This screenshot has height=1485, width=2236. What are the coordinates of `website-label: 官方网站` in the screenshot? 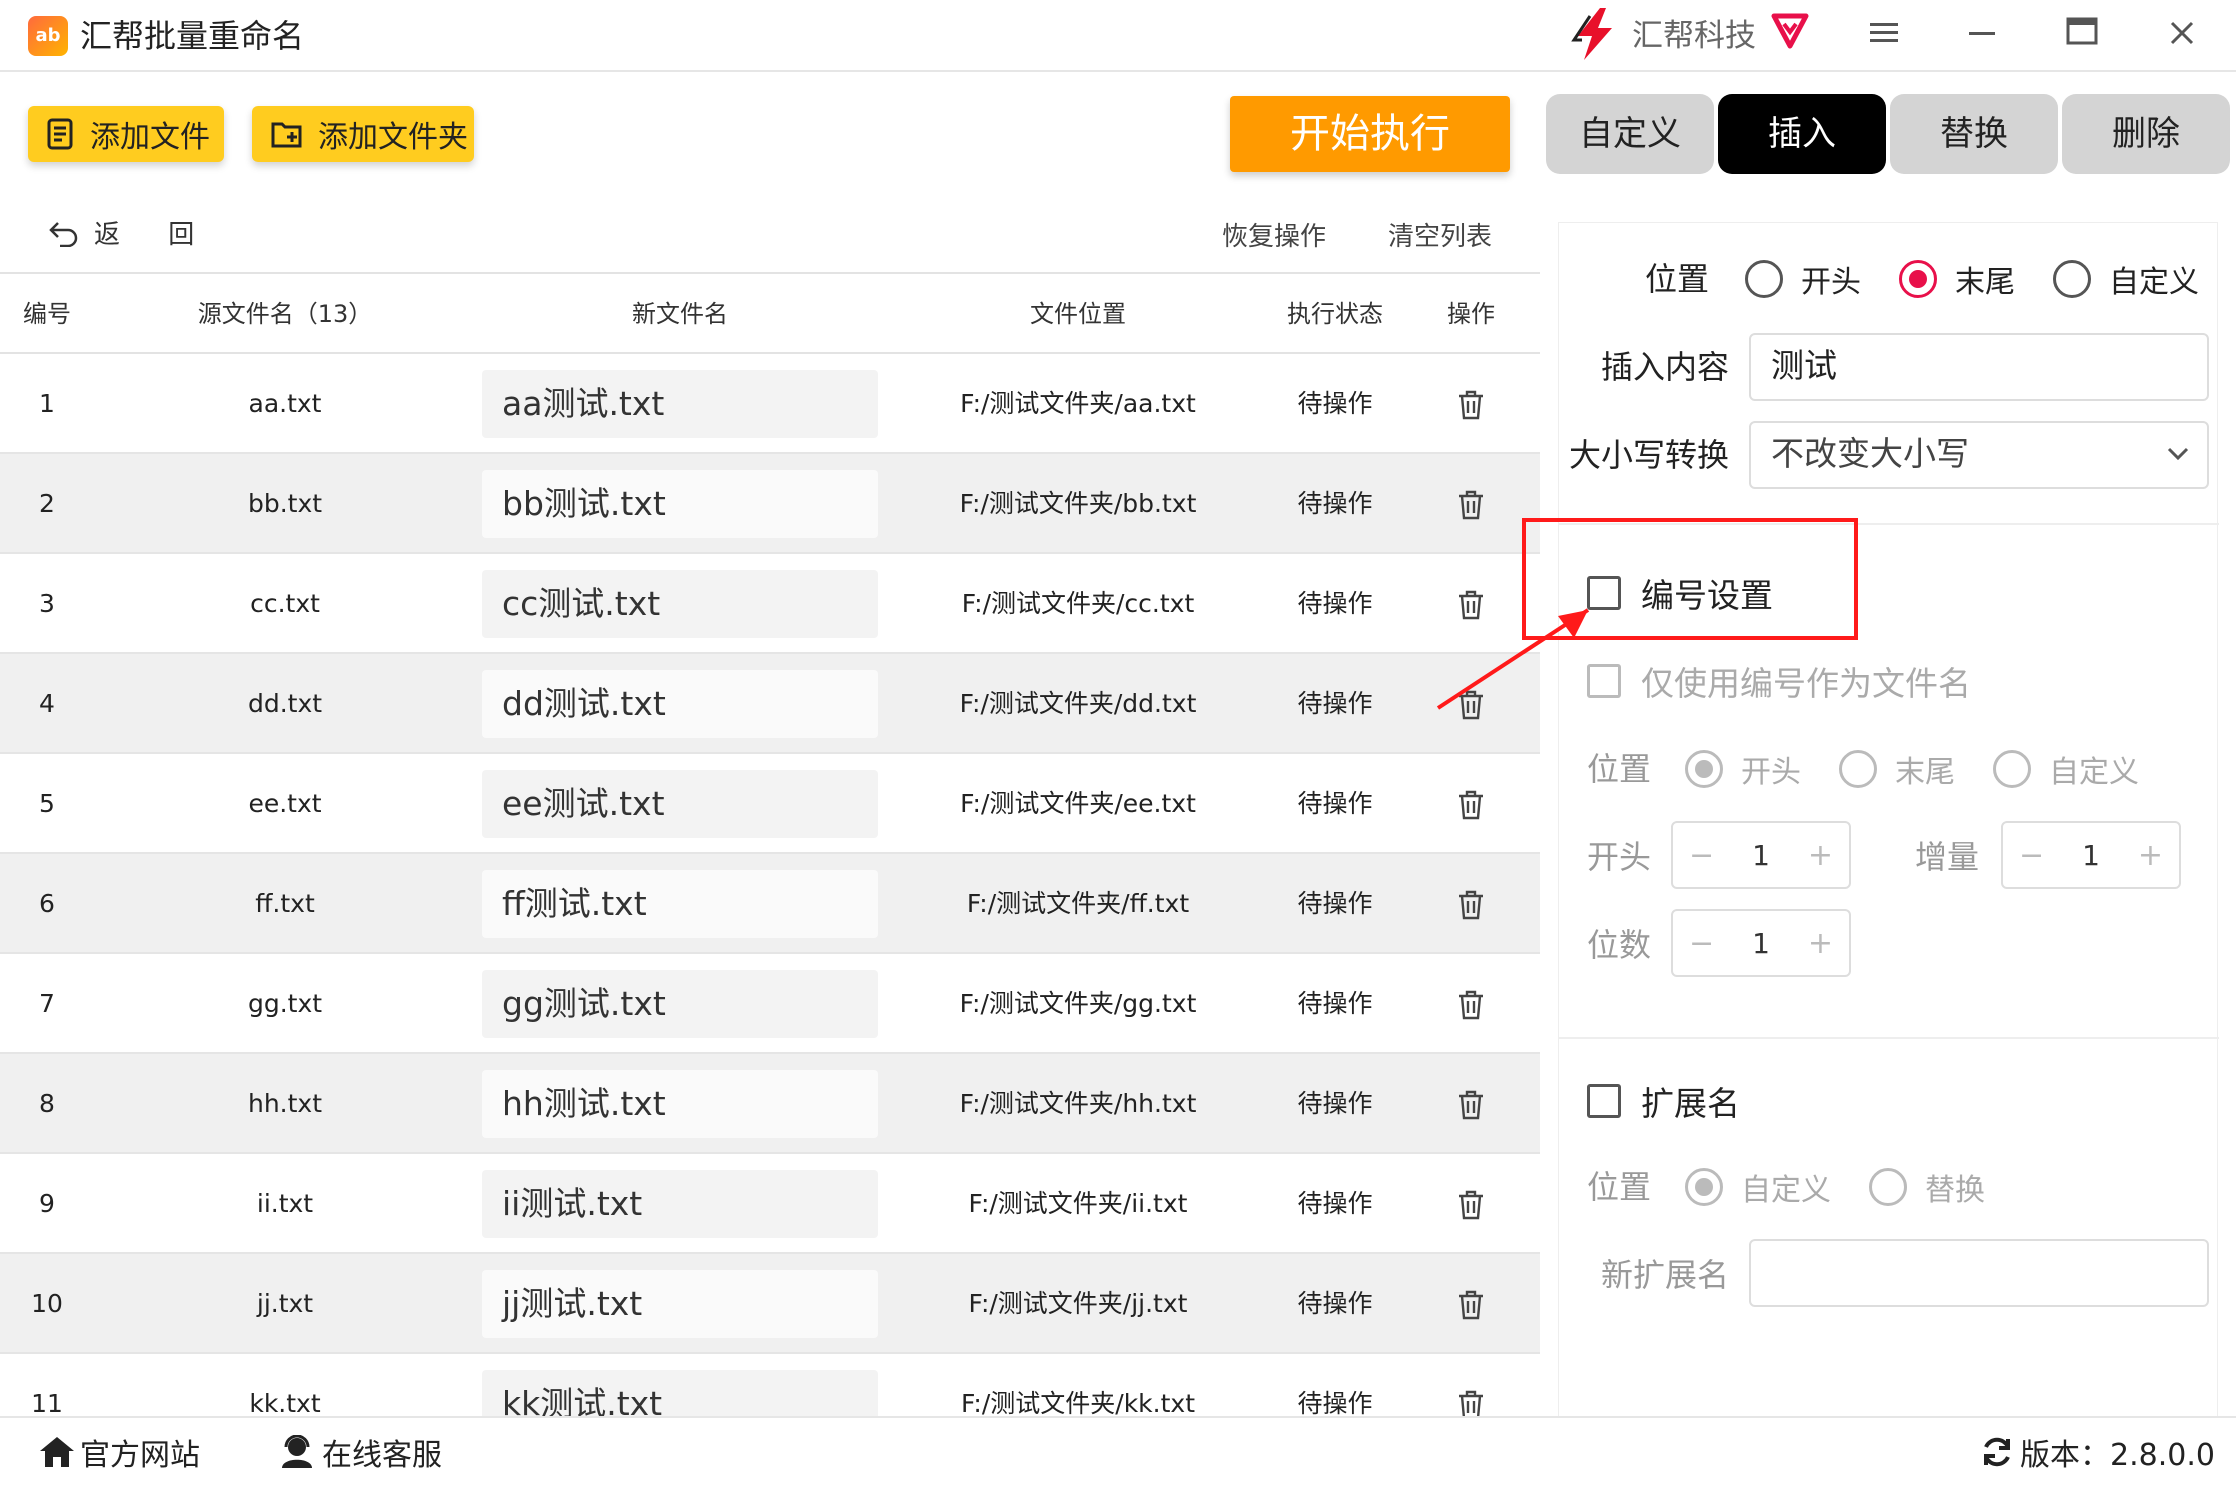 It's located at (140, 1455).